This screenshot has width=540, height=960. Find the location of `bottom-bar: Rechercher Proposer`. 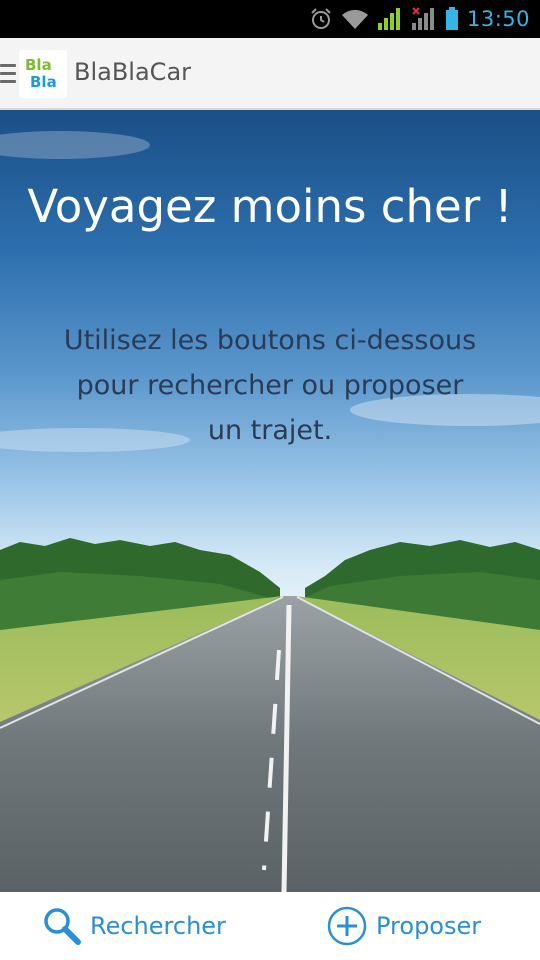

bottom-bar: Rechercher Proposer is located at coordinates (270, 926).